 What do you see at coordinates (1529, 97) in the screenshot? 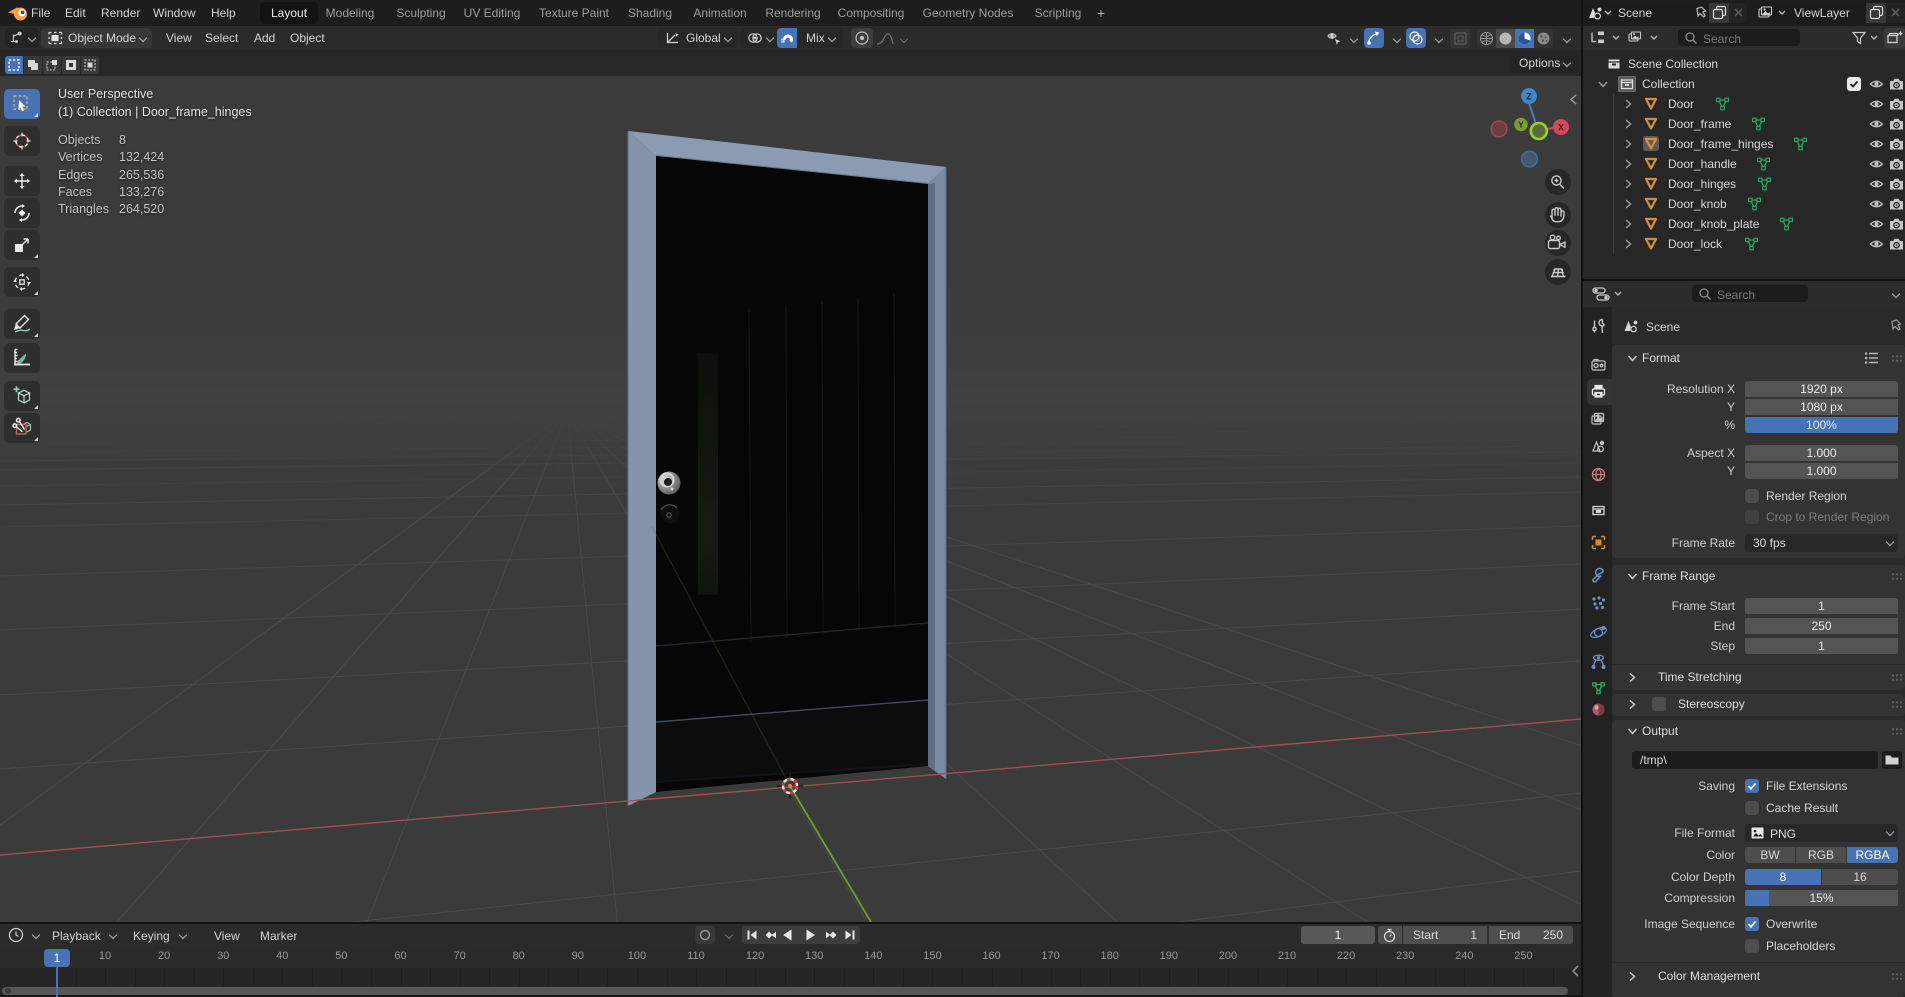
I see `svg-text: Z` at bounding box center [1529, 97].